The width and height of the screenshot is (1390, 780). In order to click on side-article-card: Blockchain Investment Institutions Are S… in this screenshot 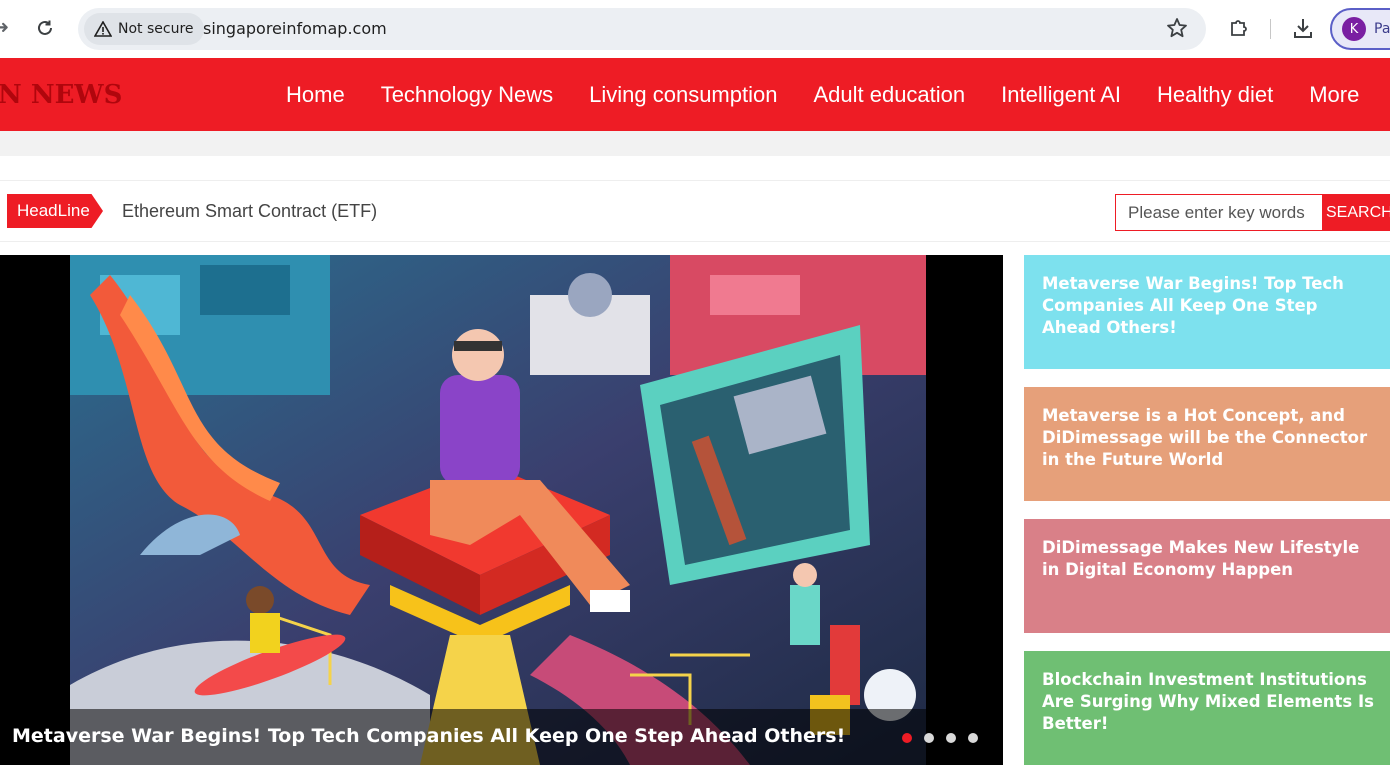, I will do `click(1207, 708)`.